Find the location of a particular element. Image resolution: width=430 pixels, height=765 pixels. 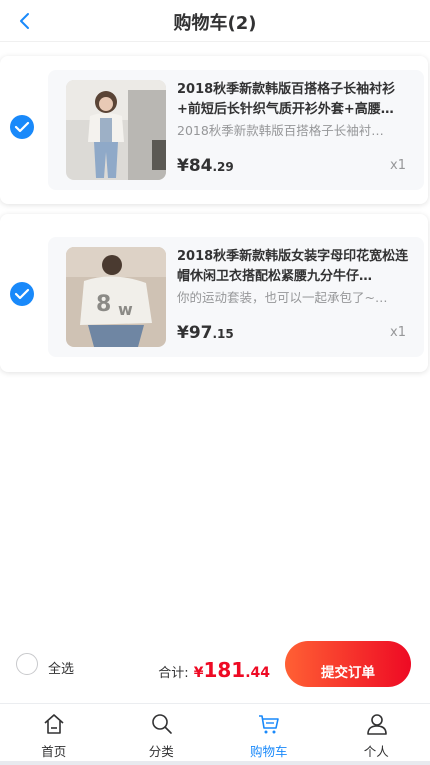

cart-icon is located at coordinates (269, 724).